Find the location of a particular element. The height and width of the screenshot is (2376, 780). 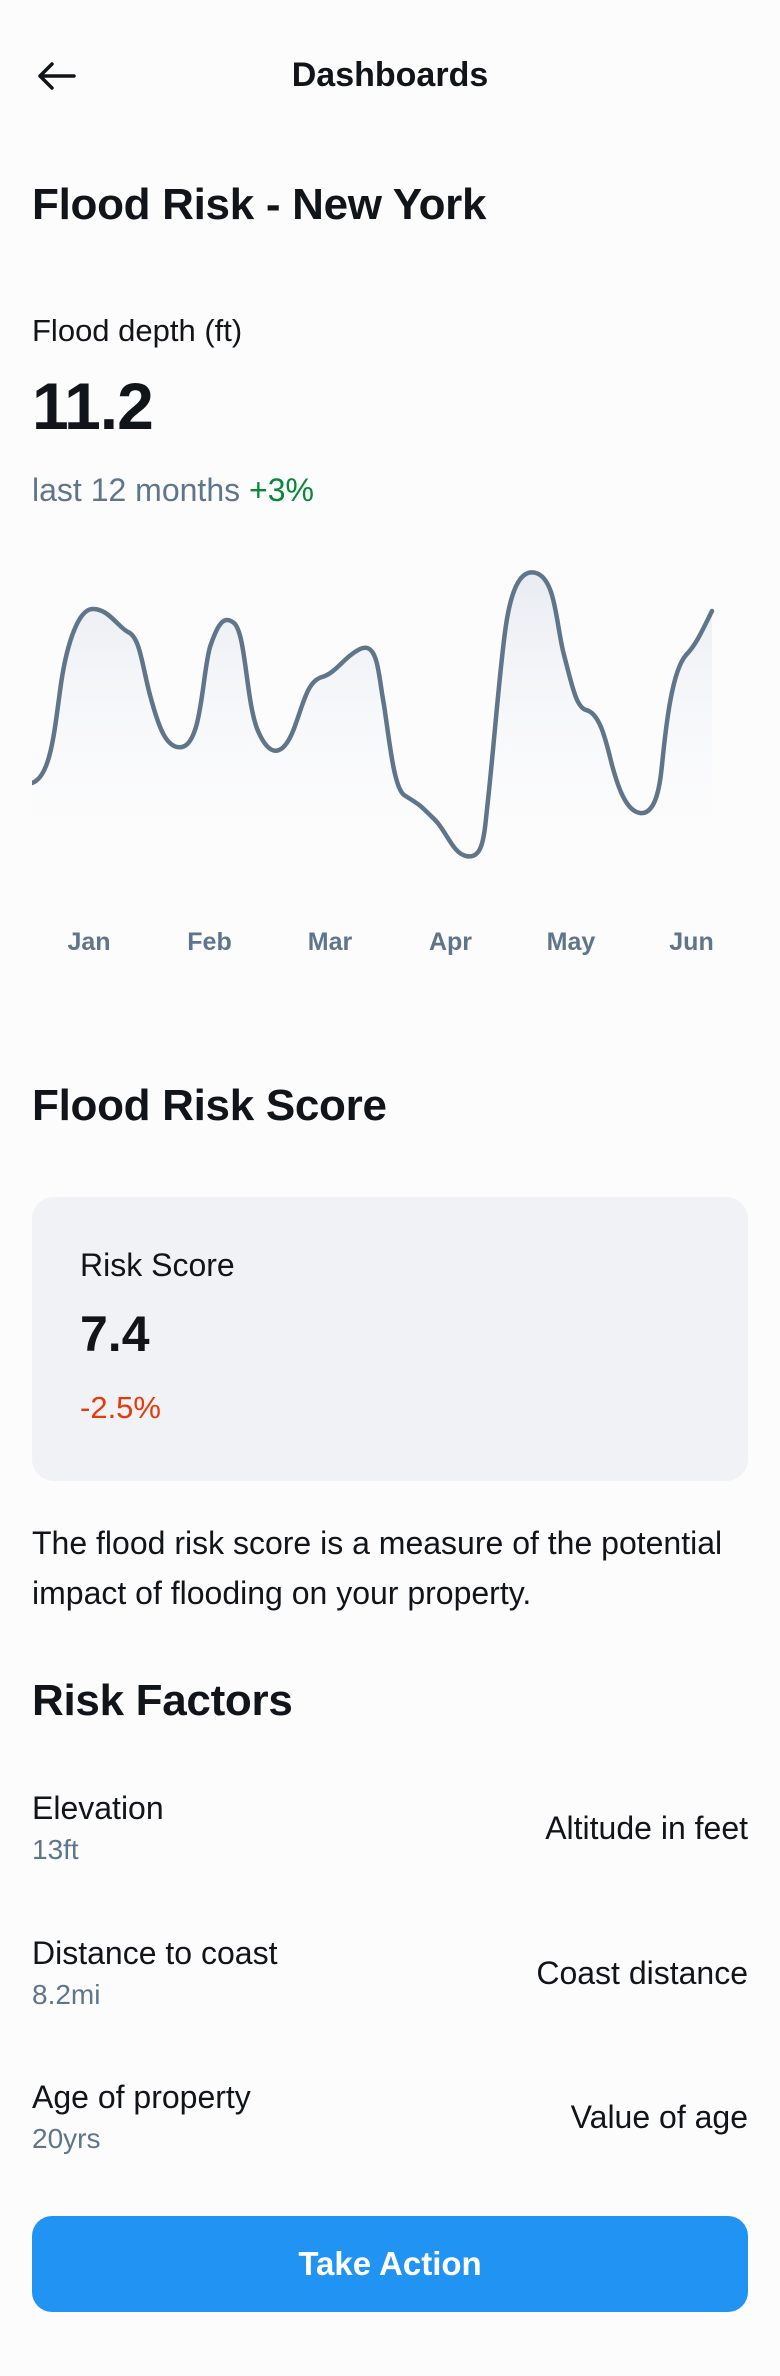

risk-factor-detail: Value of age is located at coordinates (659, 2117).